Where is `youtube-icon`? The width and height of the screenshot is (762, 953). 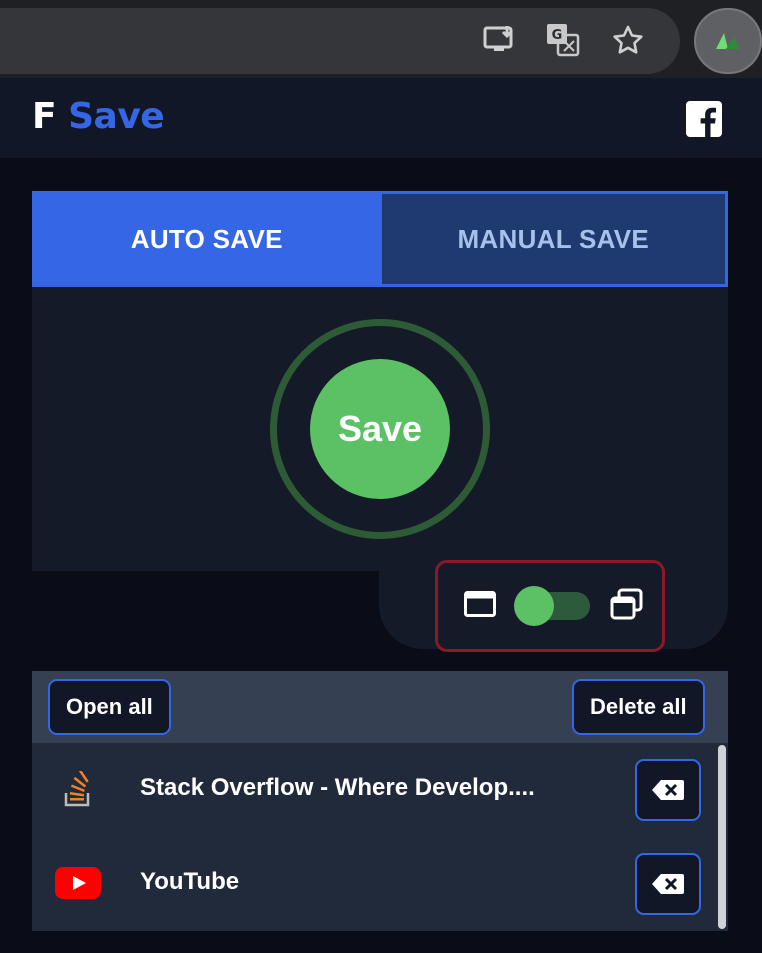
youtube-icon is located at coordinates (78, 883).